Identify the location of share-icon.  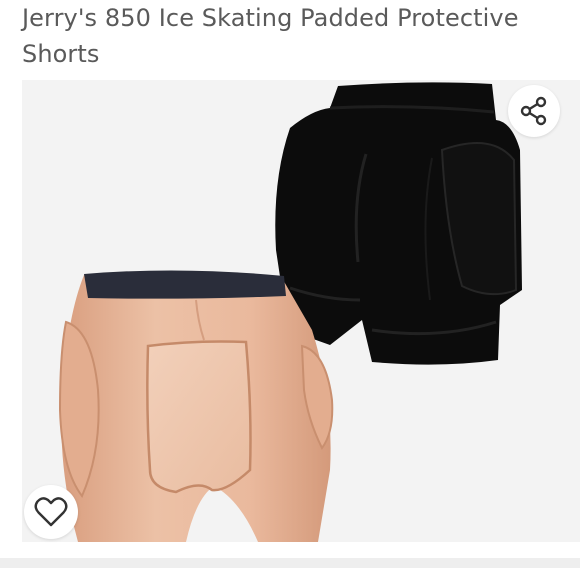
(533, 111).